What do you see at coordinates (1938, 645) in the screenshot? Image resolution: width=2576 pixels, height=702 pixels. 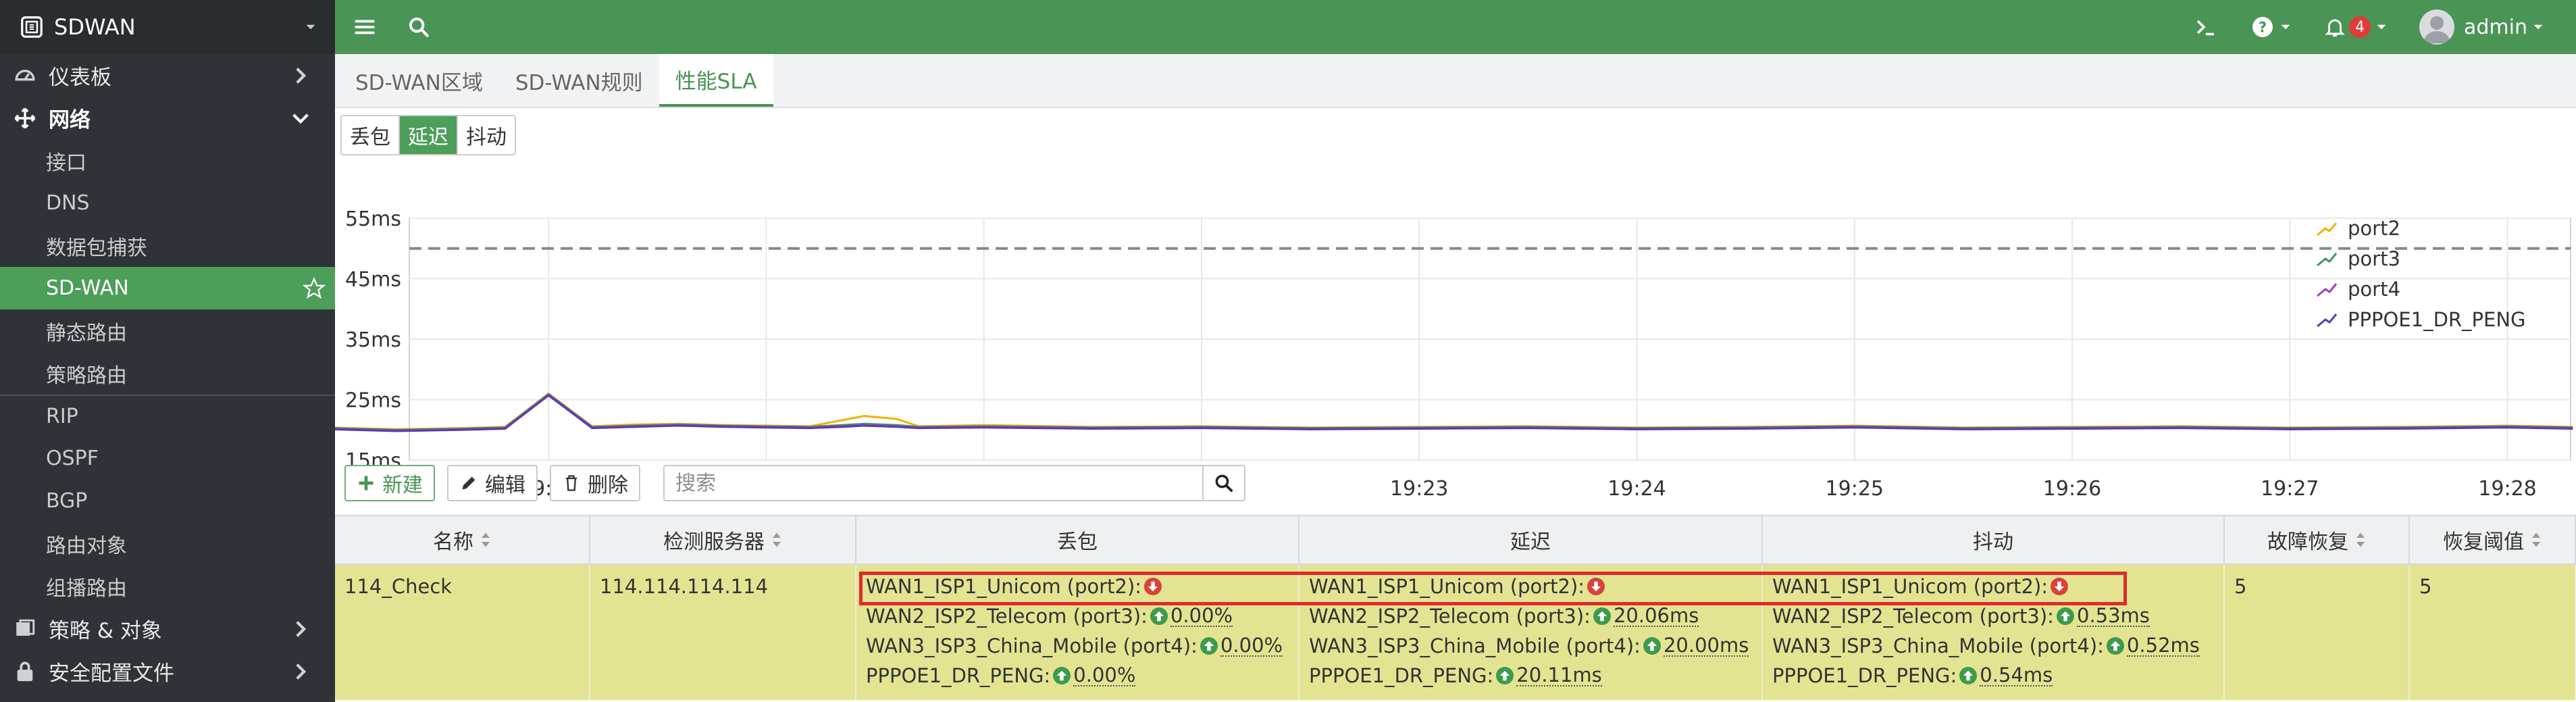 I see `member-label: WAN3_ISP3_China_Mobile (port4):` at bounding box center [1938, 645].